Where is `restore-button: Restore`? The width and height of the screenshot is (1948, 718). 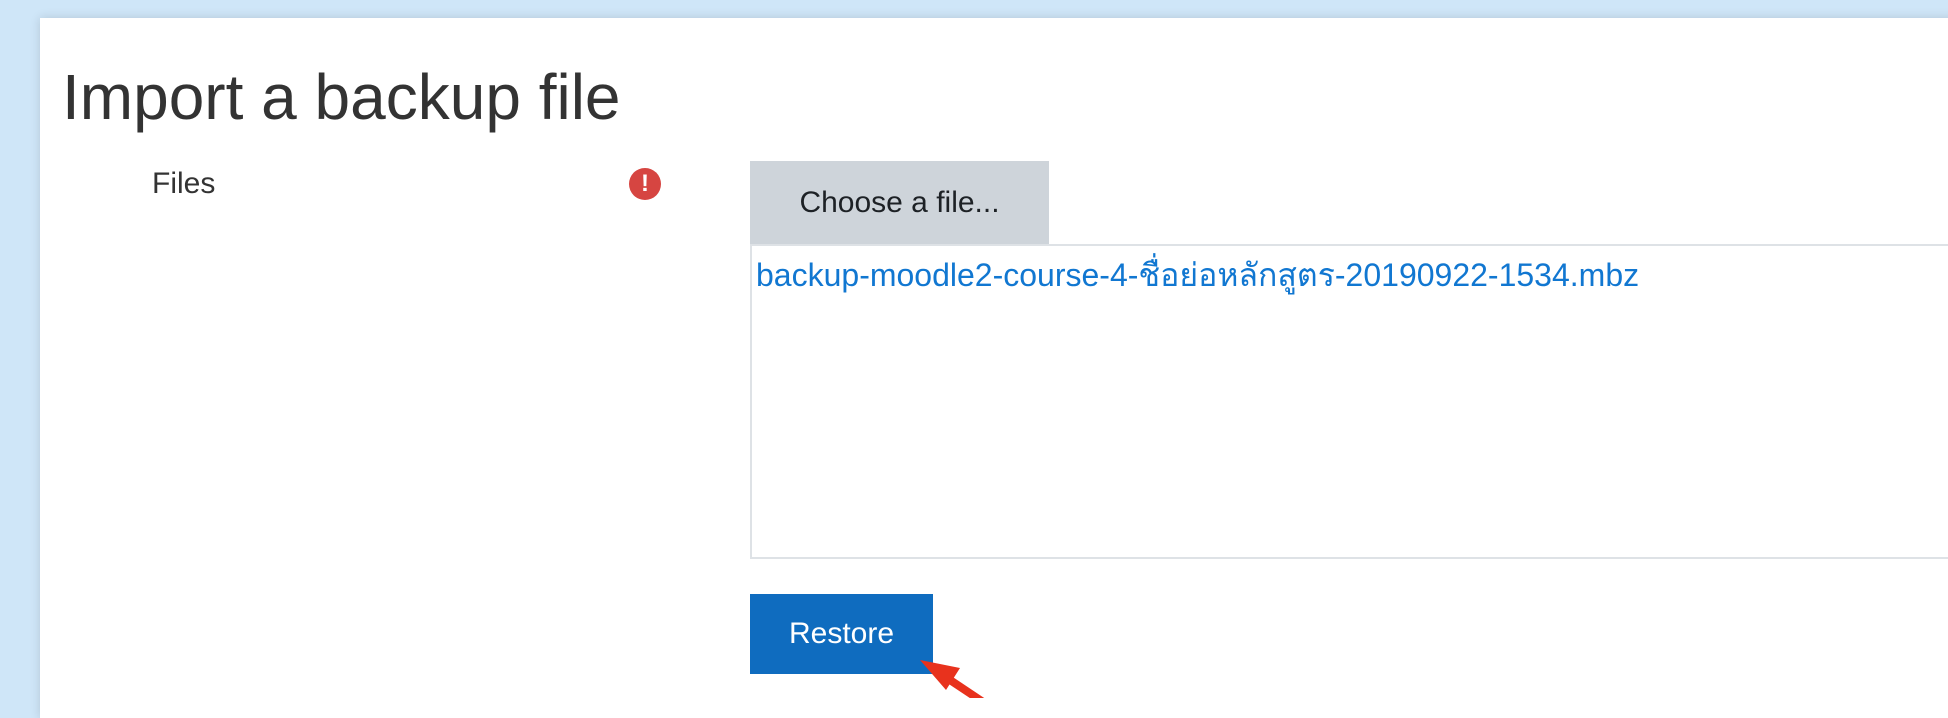
restore-button: Restore is located at coordinates (841, 634).